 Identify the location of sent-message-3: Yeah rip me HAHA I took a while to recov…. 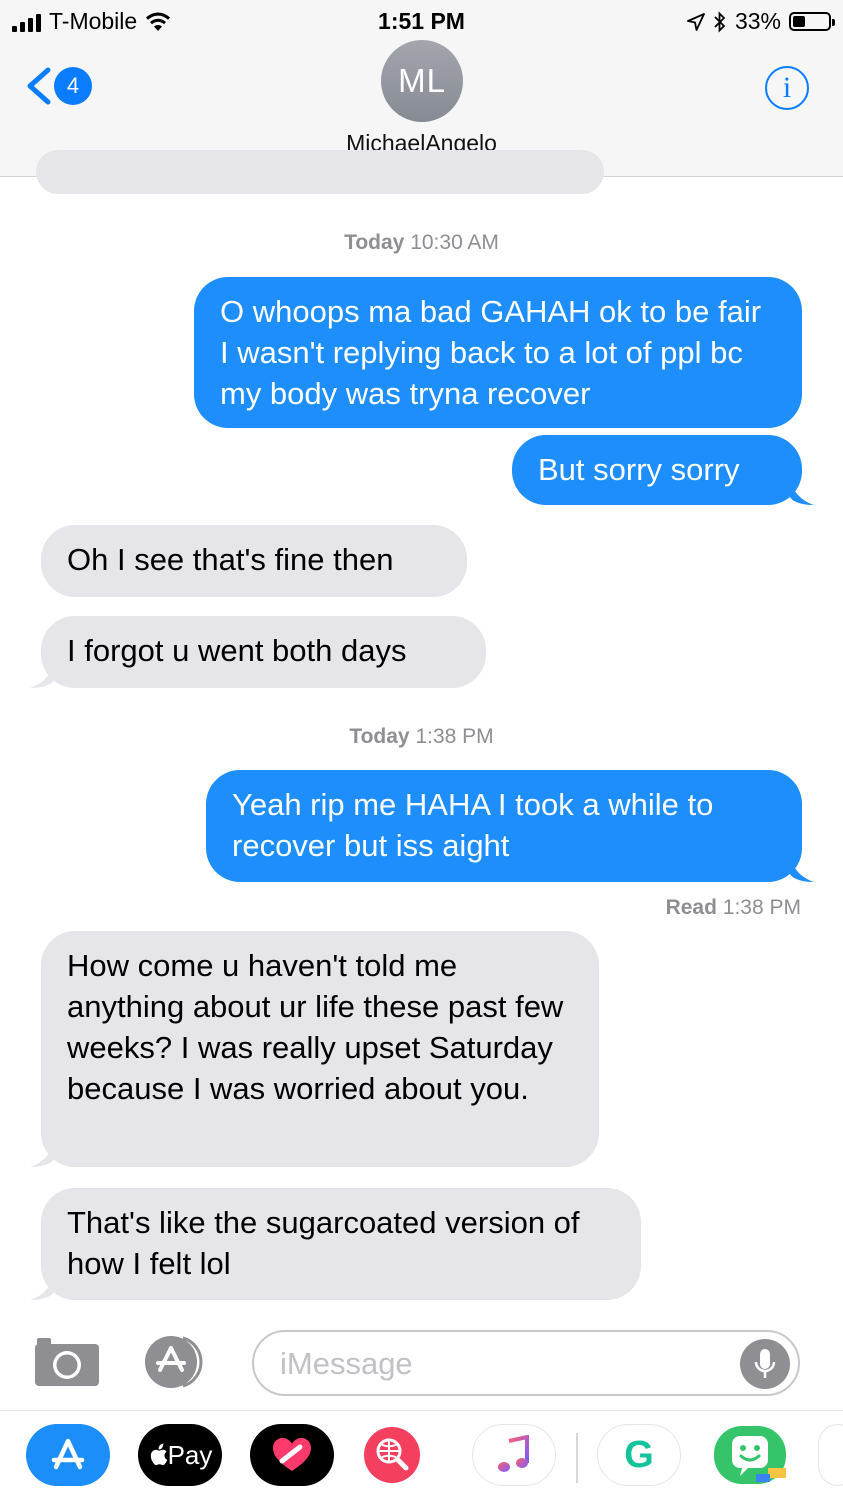
(504, 826).